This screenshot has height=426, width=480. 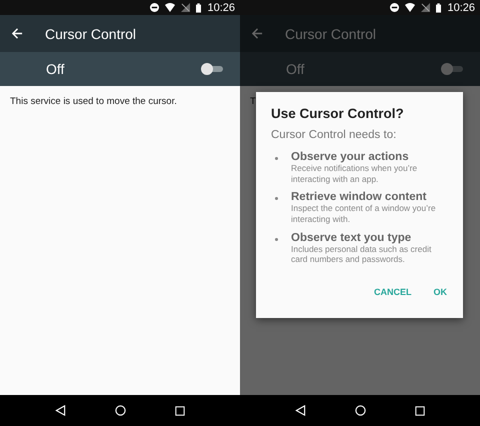 I want to click on permission-detail: Includes personal data such as credit card numbers and passwords., so click(x=361, y=254).